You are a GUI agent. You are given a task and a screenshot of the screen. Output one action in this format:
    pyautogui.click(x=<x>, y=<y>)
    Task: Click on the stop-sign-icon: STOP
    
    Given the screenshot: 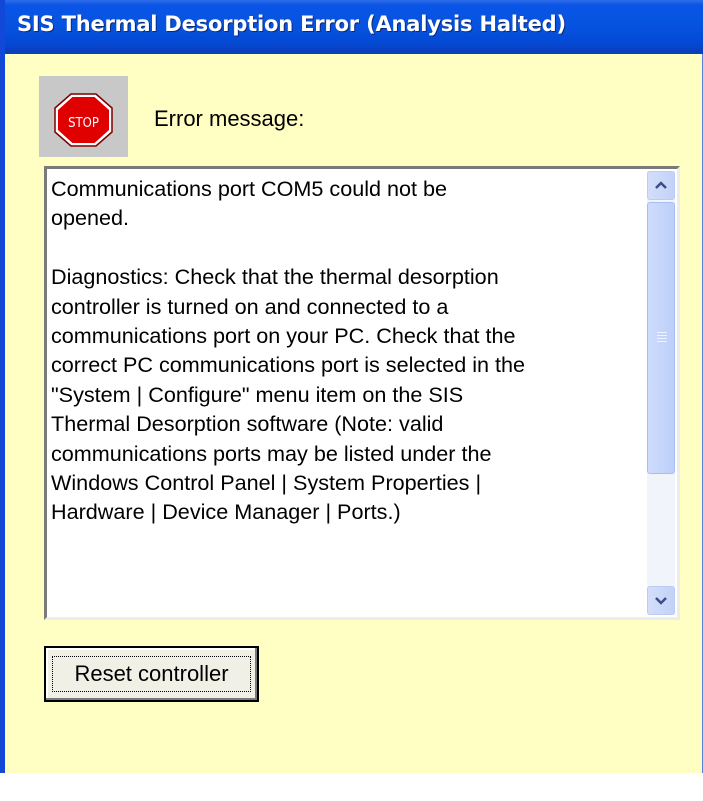 What is the action you would take?
    pyautogui.click(x=83, y=120)
    